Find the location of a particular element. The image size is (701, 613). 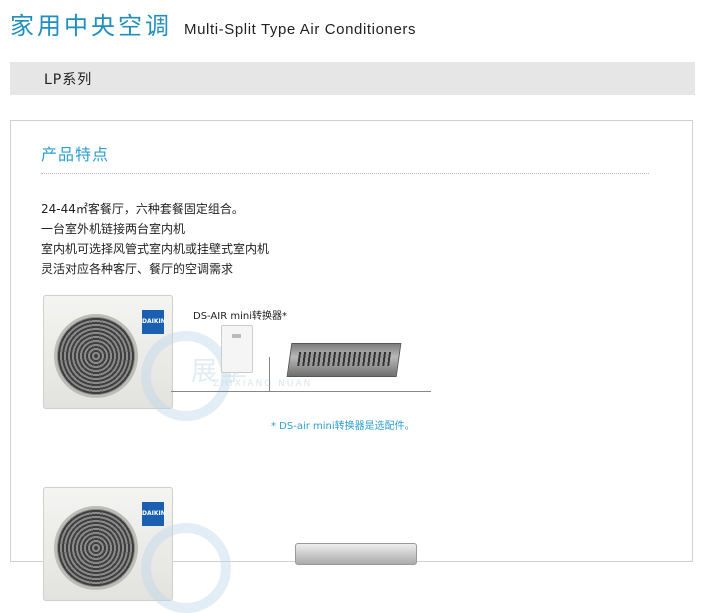

feature-line: 室内机可选择风管式室内机或挂壁式室内机 is located at coordinates (155, 249).